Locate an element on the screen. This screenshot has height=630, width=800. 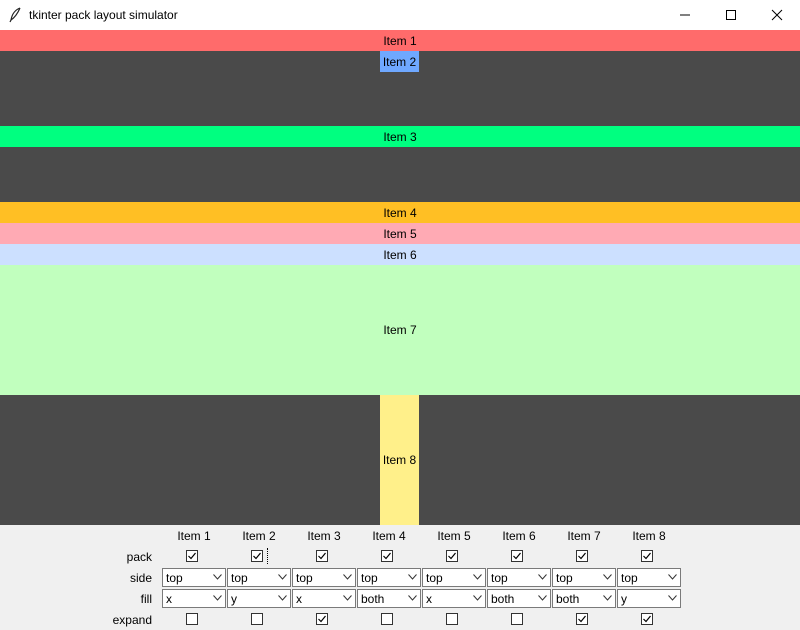
column-header: Item 1 is located at coordinates (194, 536).